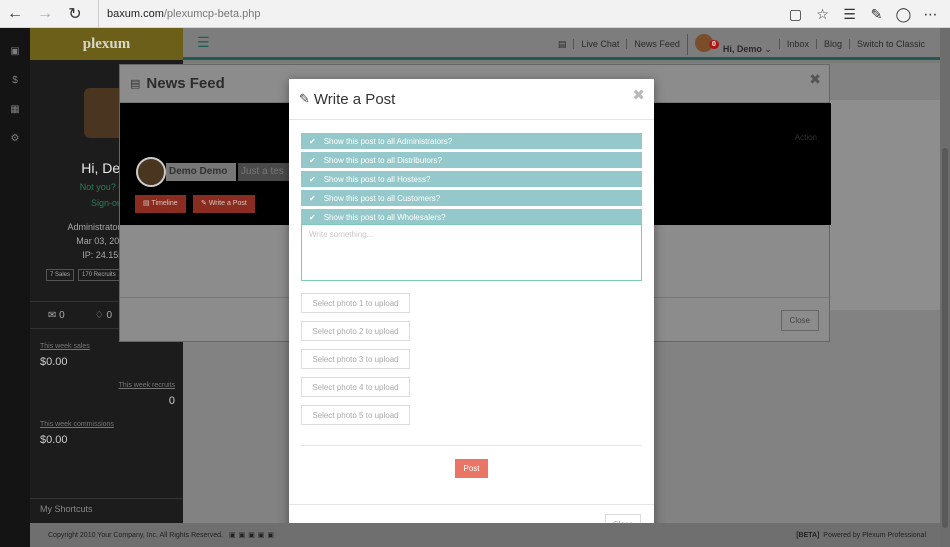 This screenshot has height=547, width=950. I want to click on url-host: baxum.com, so click(135, 13).